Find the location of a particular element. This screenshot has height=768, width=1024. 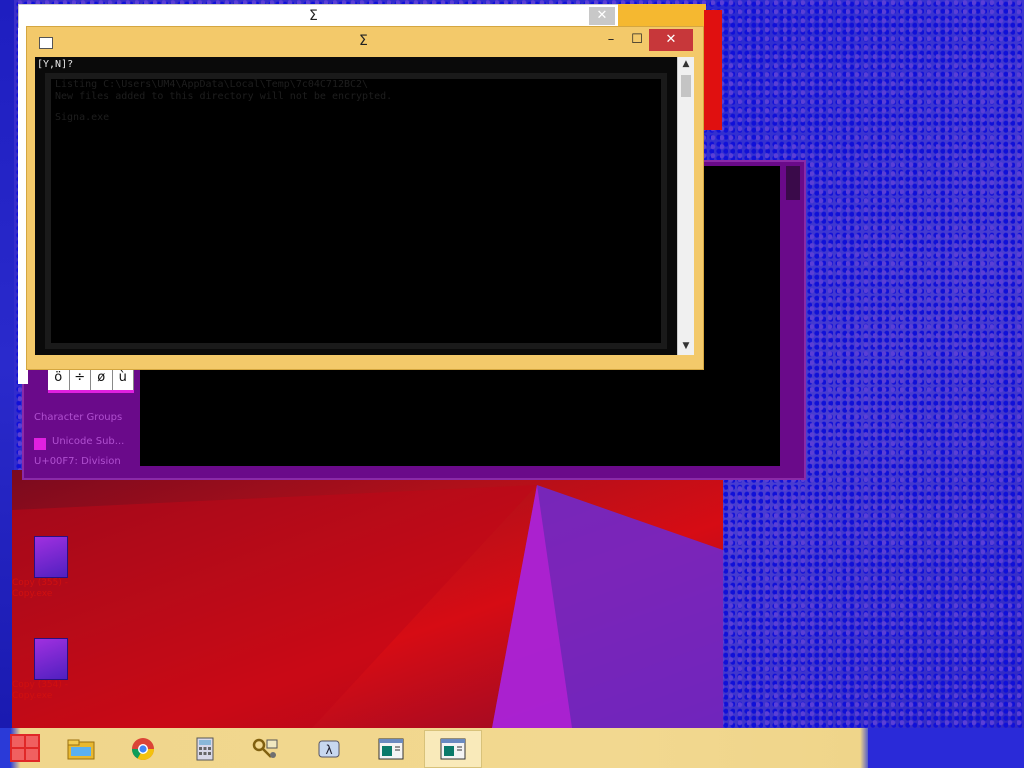

window-edge-red is located at coordinates (713, 70).